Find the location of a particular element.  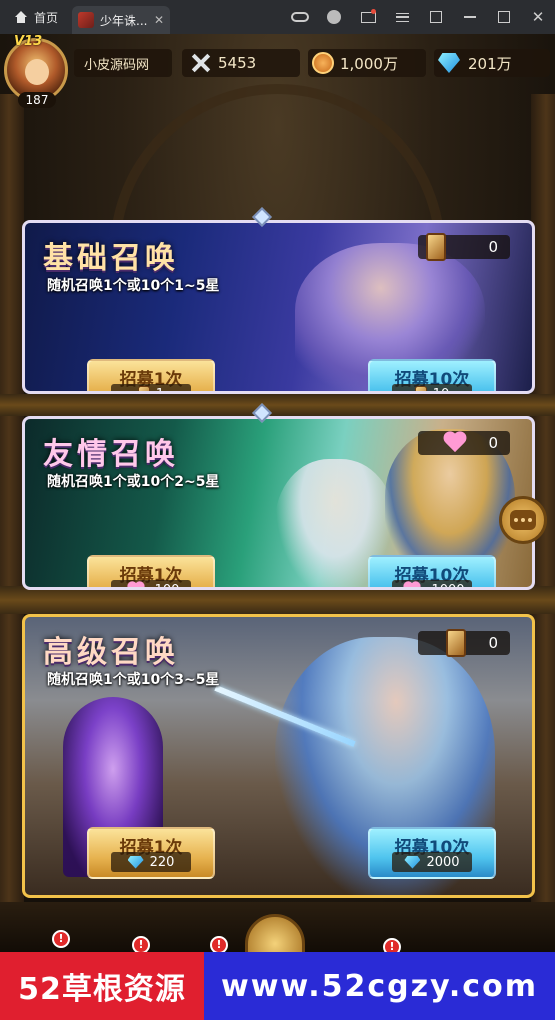

summon-subtitle: 随机召唤1个或10个2~5星 is located at coordinates (133, 482).